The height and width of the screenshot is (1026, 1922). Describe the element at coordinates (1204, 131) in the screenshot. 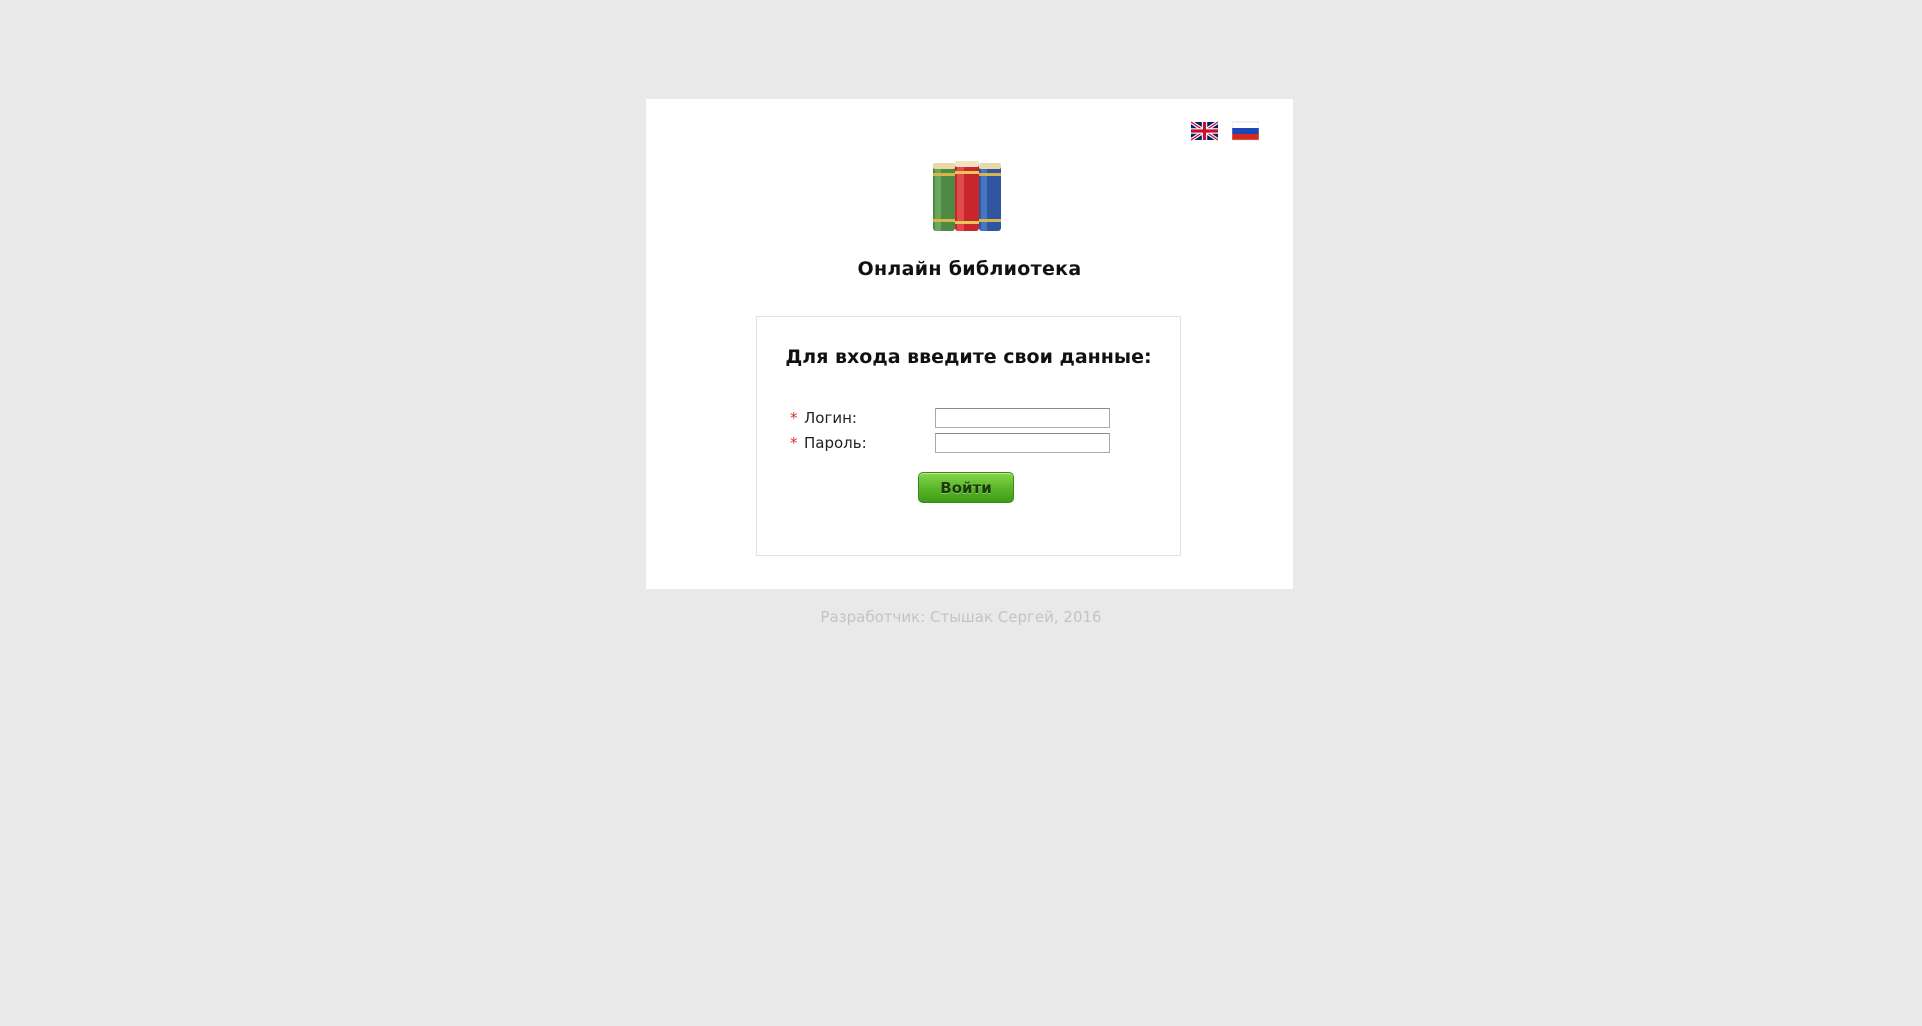

I see `english-flag-icon` at that location.